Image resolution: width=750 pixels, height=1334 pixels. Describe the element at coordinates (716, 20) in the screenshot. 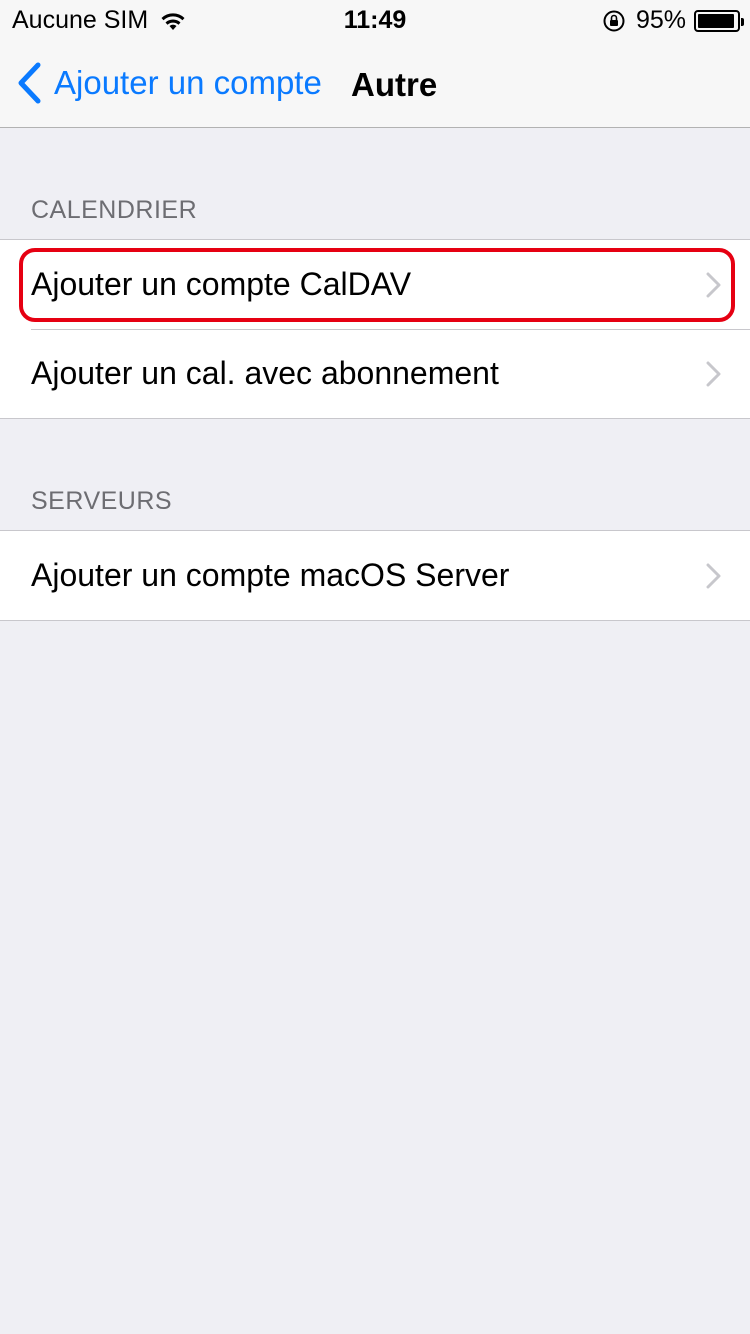

I see `battery-fill` at that location.